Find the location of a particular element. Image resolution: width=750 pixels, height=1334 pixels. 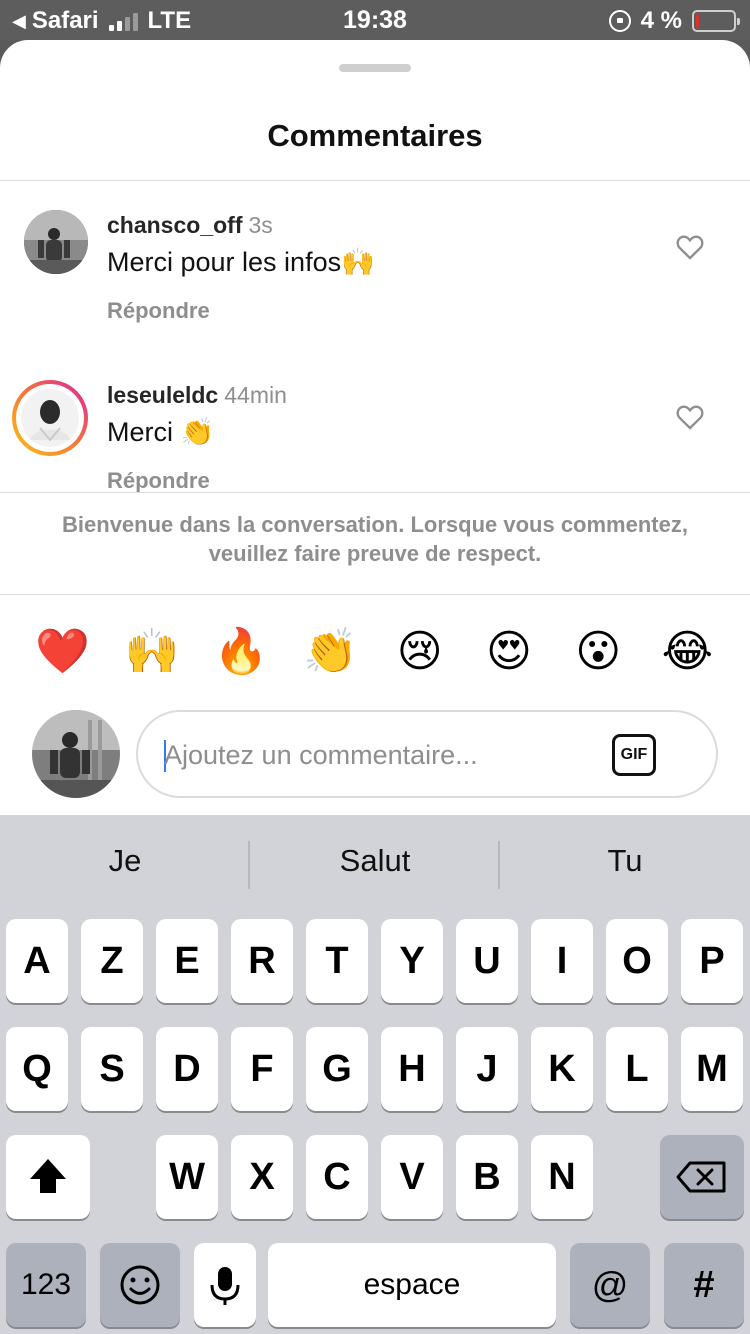

backspace-key is located at coordinates (702, 1177).